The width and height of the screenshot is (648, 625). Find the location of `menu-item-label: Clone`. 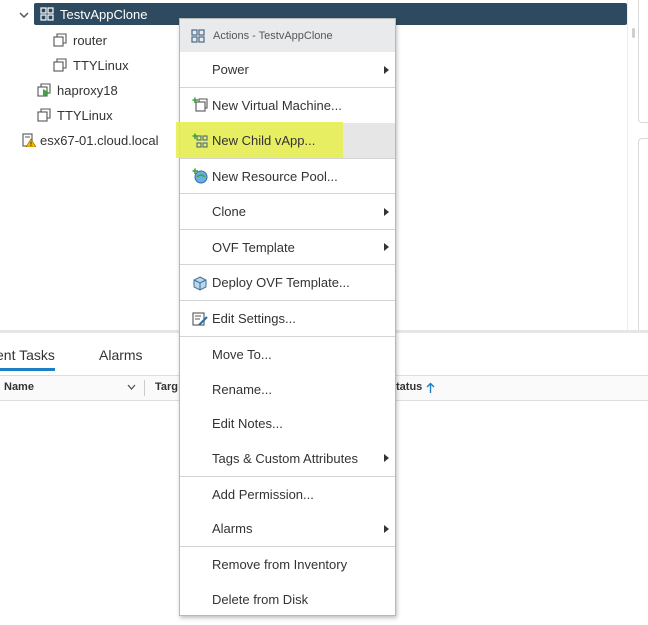

menu-item-label: Clone is located at coordinates (229, 211).